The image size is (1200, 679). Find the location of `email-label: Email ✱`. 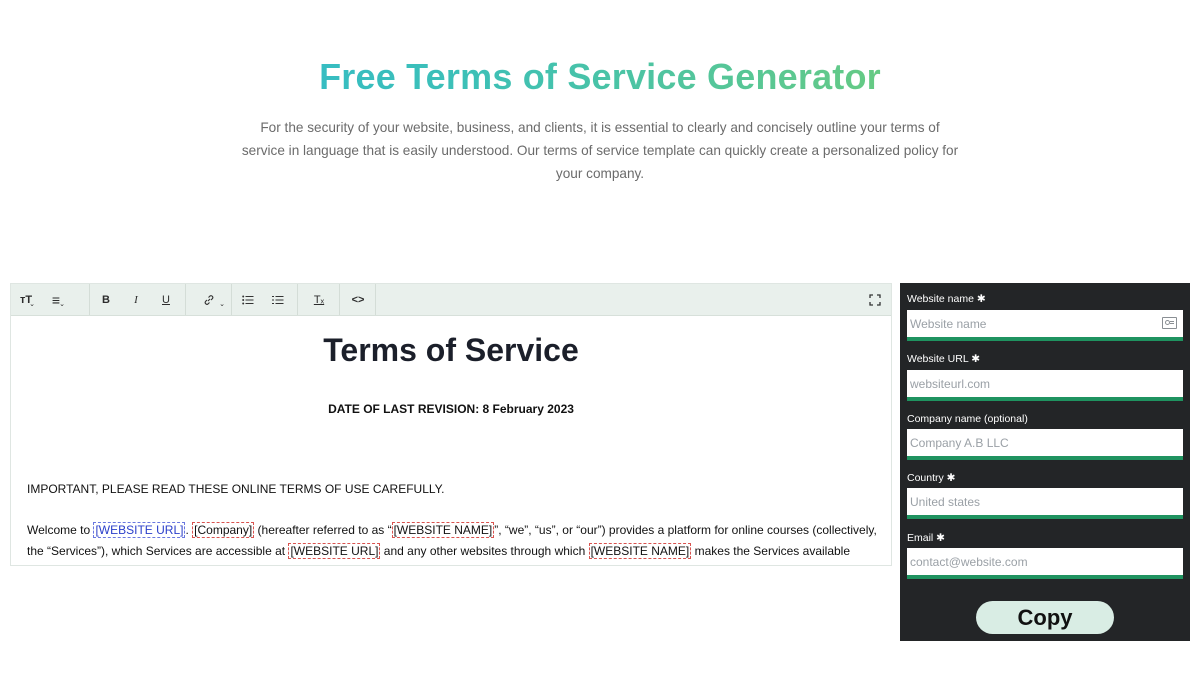

email-label: Email ✱ is located at coordinates (926, 538).